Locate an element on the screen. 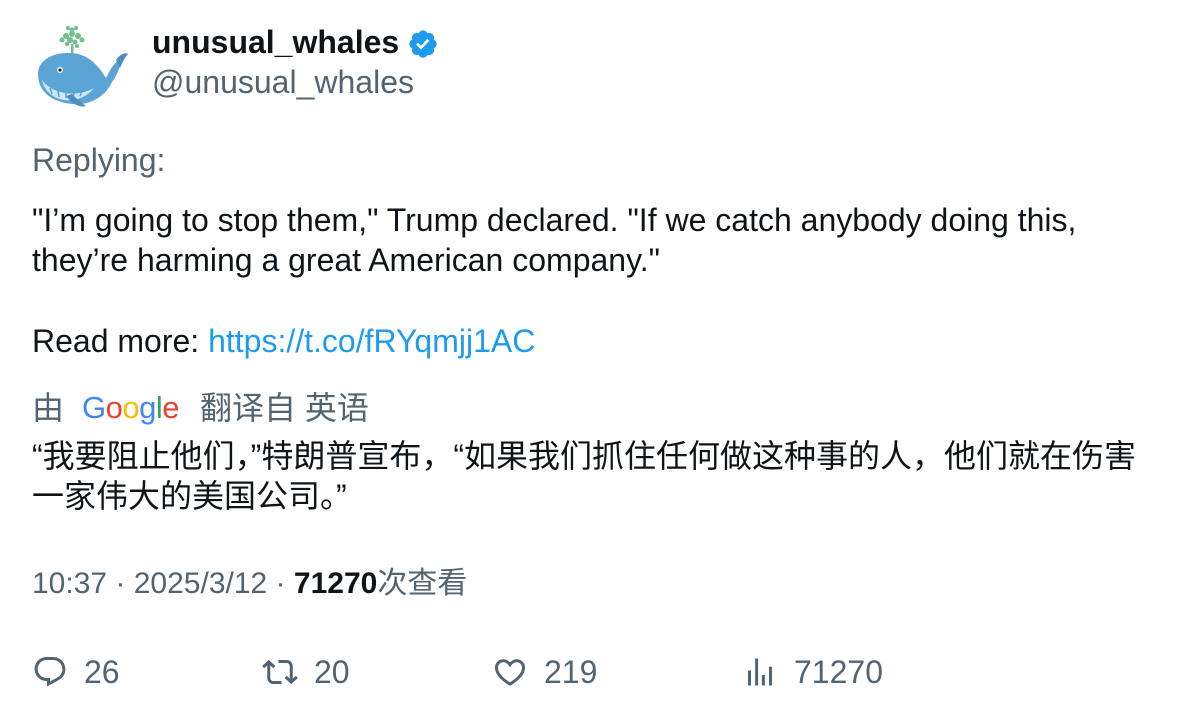 This screenshot has width=1196, height=718. google-logo: Google is located at coordinates (131, 407).